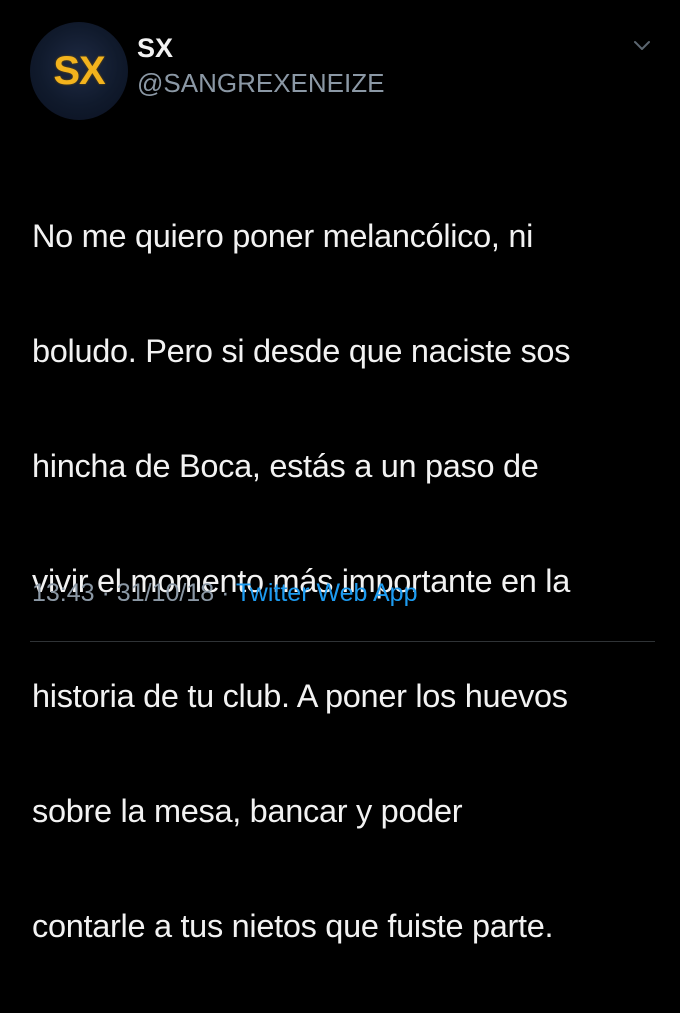 This screenshot has width=680, height=1013. Describe the element at coordinates (63, 593) in the screenshot. I see `tweet-time: 13:43` at that location.